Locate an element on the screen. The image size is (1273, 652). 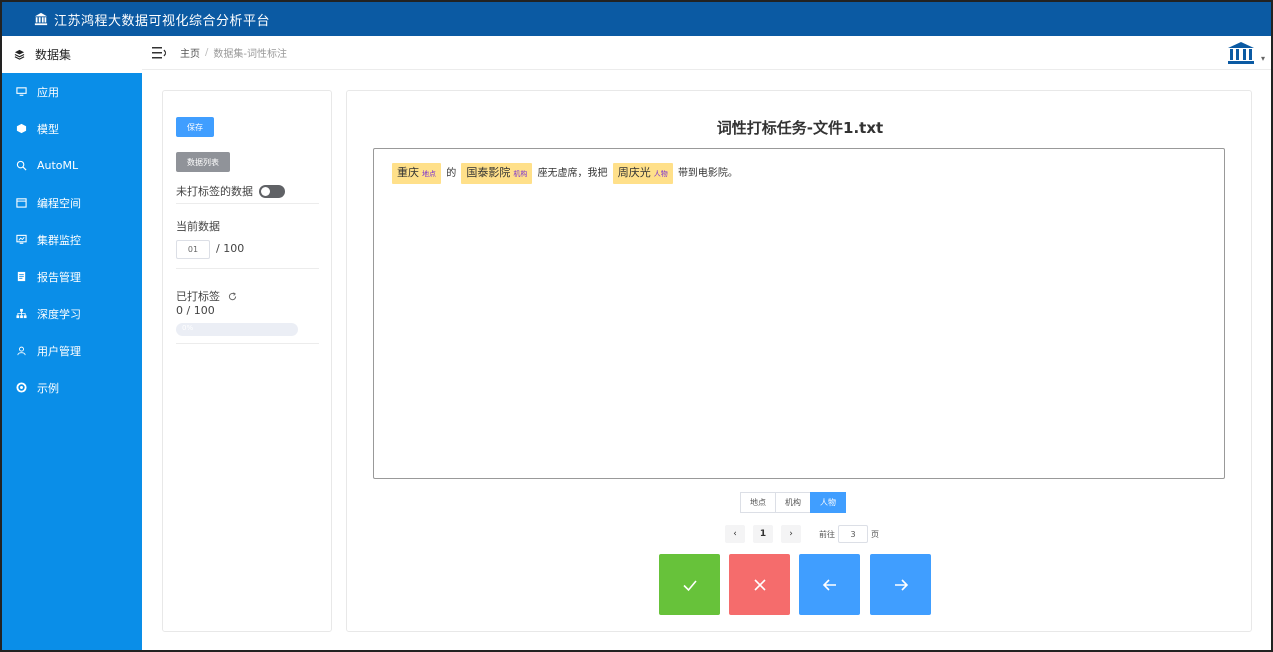
label-selector: 地点 机构 人物 is located at coordinates (793, 502).